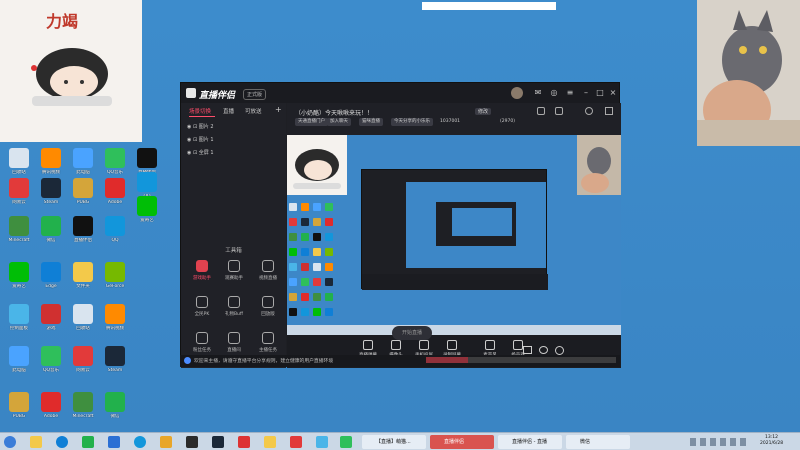 This screenshot has width=800, height=450. Describe the element at coordinates (202, 306) in the screenshot. I see `tool-item: 全民PK` at that location.